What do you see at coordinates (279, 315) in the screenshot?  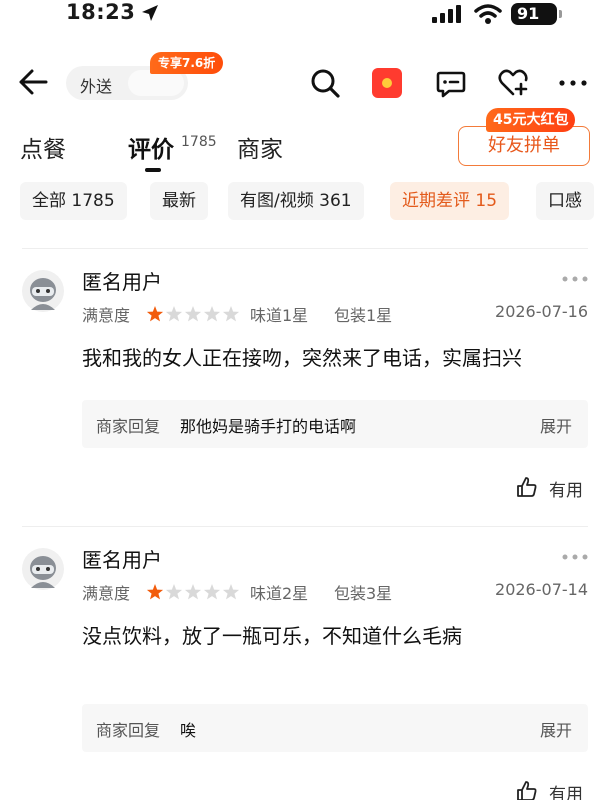 I see `taste-rating: 味道1星` at bounding box center [279, 315].